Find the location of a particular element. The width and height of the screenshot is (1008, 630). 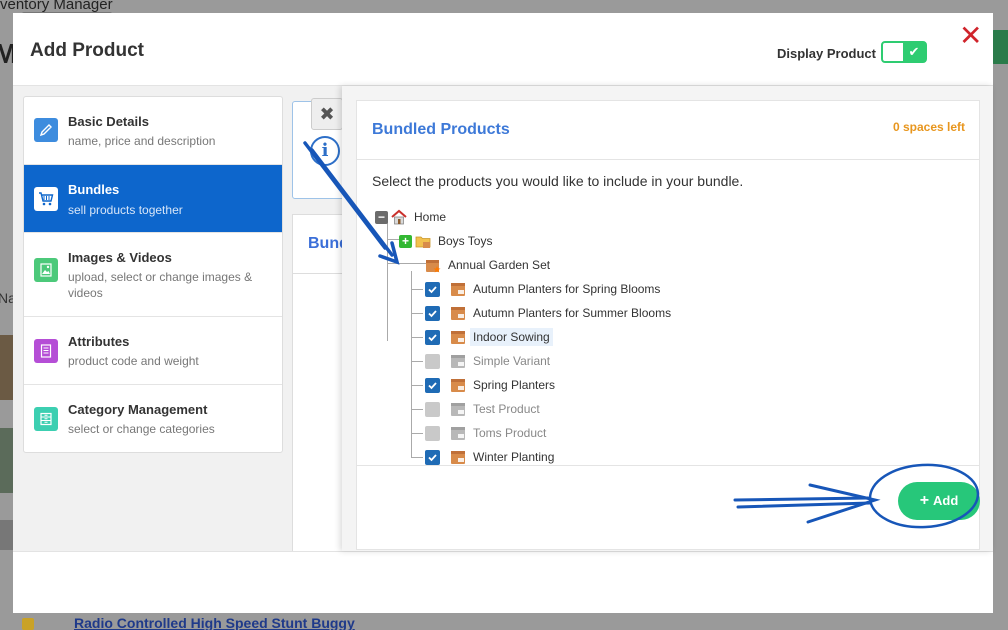

expand-icon: + is located at coordinates (405, 241).